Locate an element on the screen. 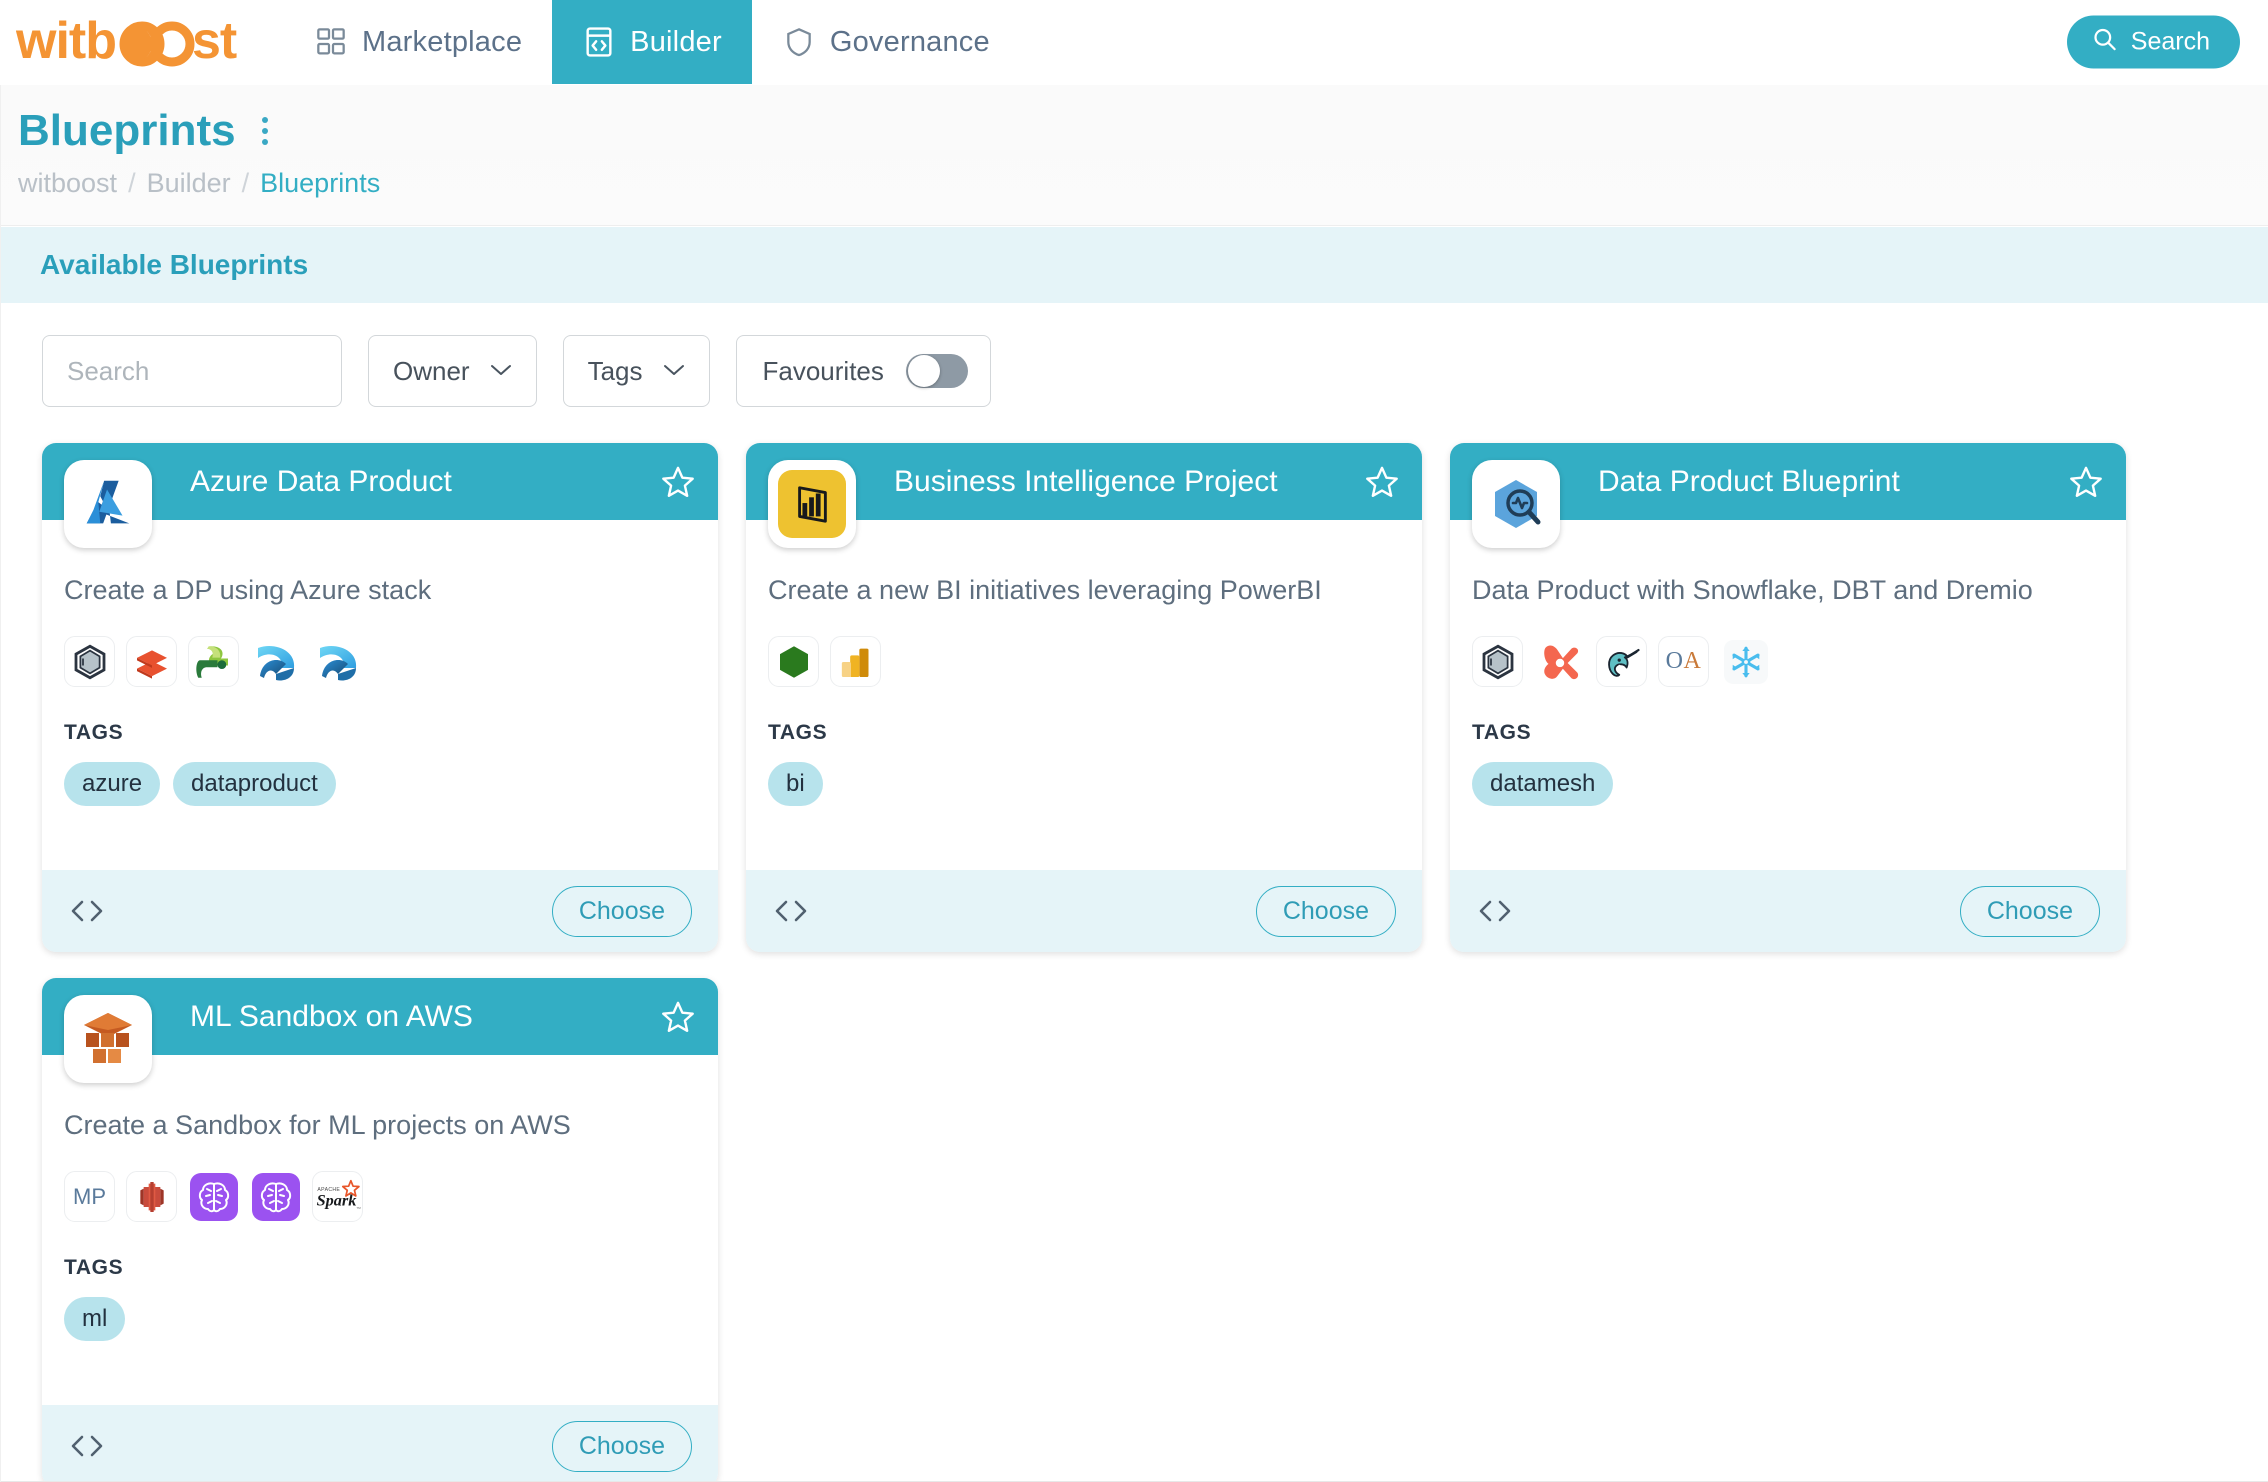 This screenshot has height=1482, width=2268. primary-nav-items: Marketplace Builder Governance is located at coordinates (652, 42).